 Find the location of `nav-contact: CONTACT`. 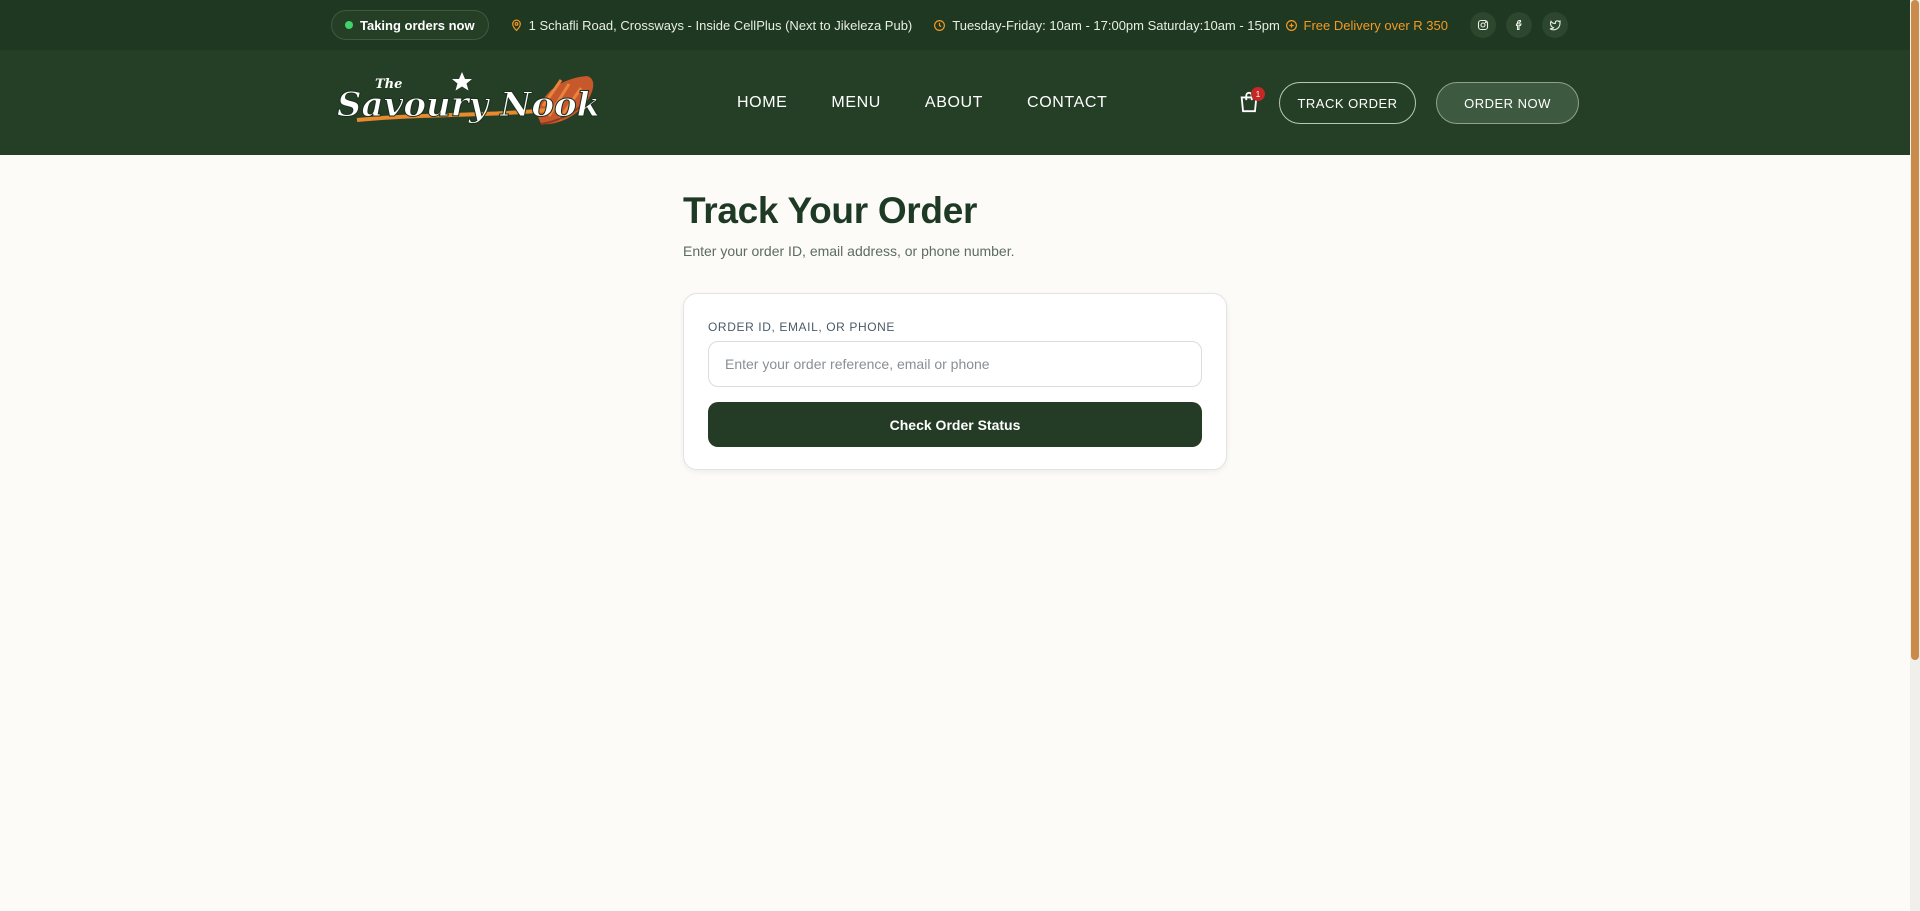

nav-contact: CONTACT is located at coordinates (1067, 103).